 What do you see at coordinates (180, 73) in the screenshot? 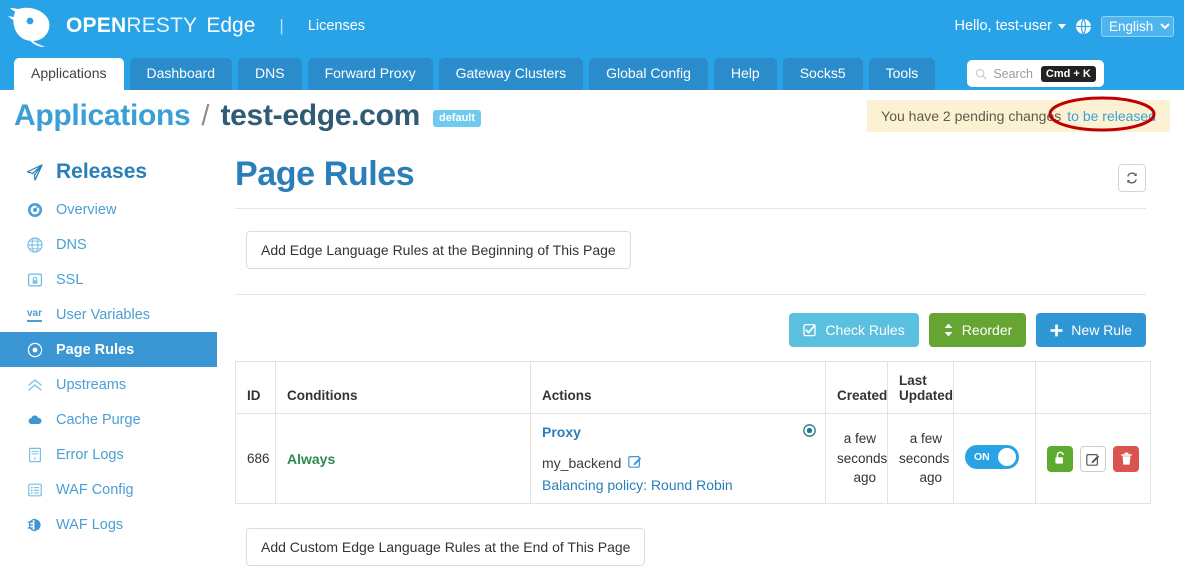
I see `tab-dashboard: Dashboard` at bounding box center [180, 73].